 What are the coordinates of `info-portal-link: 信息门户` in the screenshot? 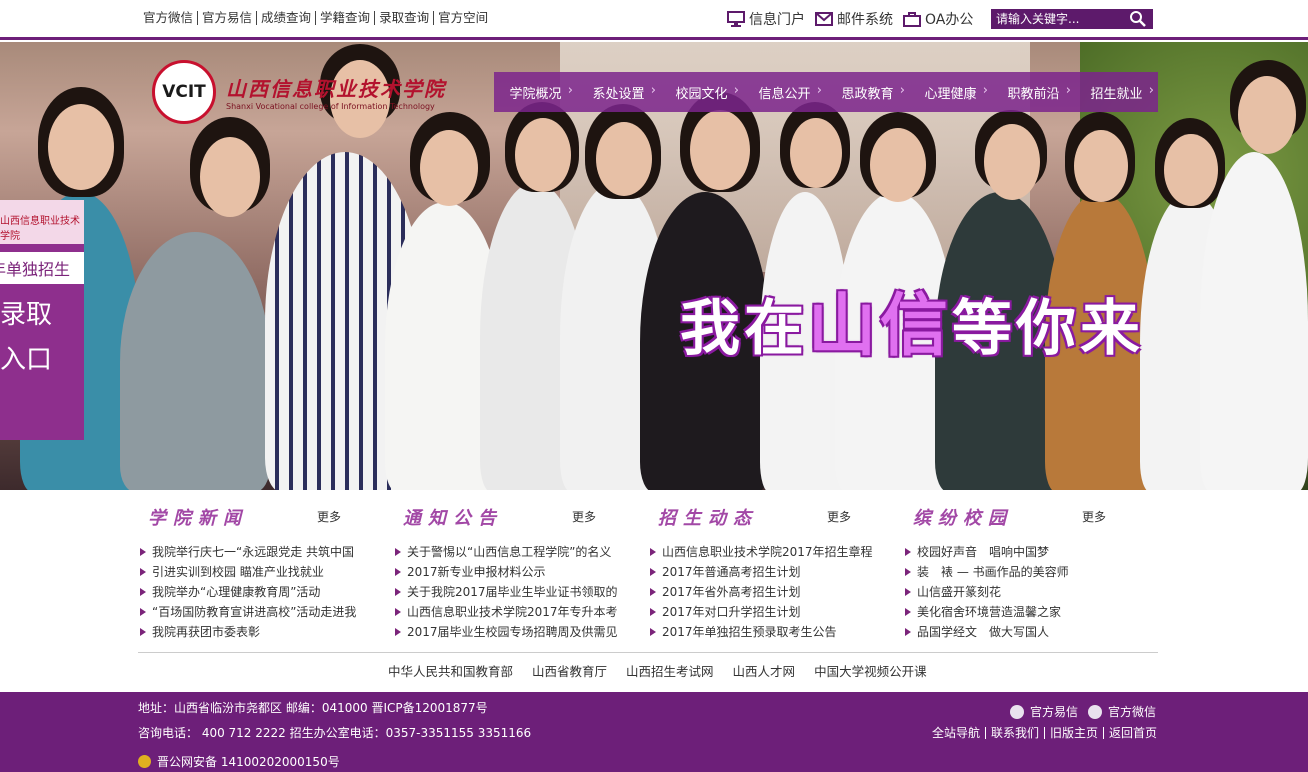 It's located at (766, 19).